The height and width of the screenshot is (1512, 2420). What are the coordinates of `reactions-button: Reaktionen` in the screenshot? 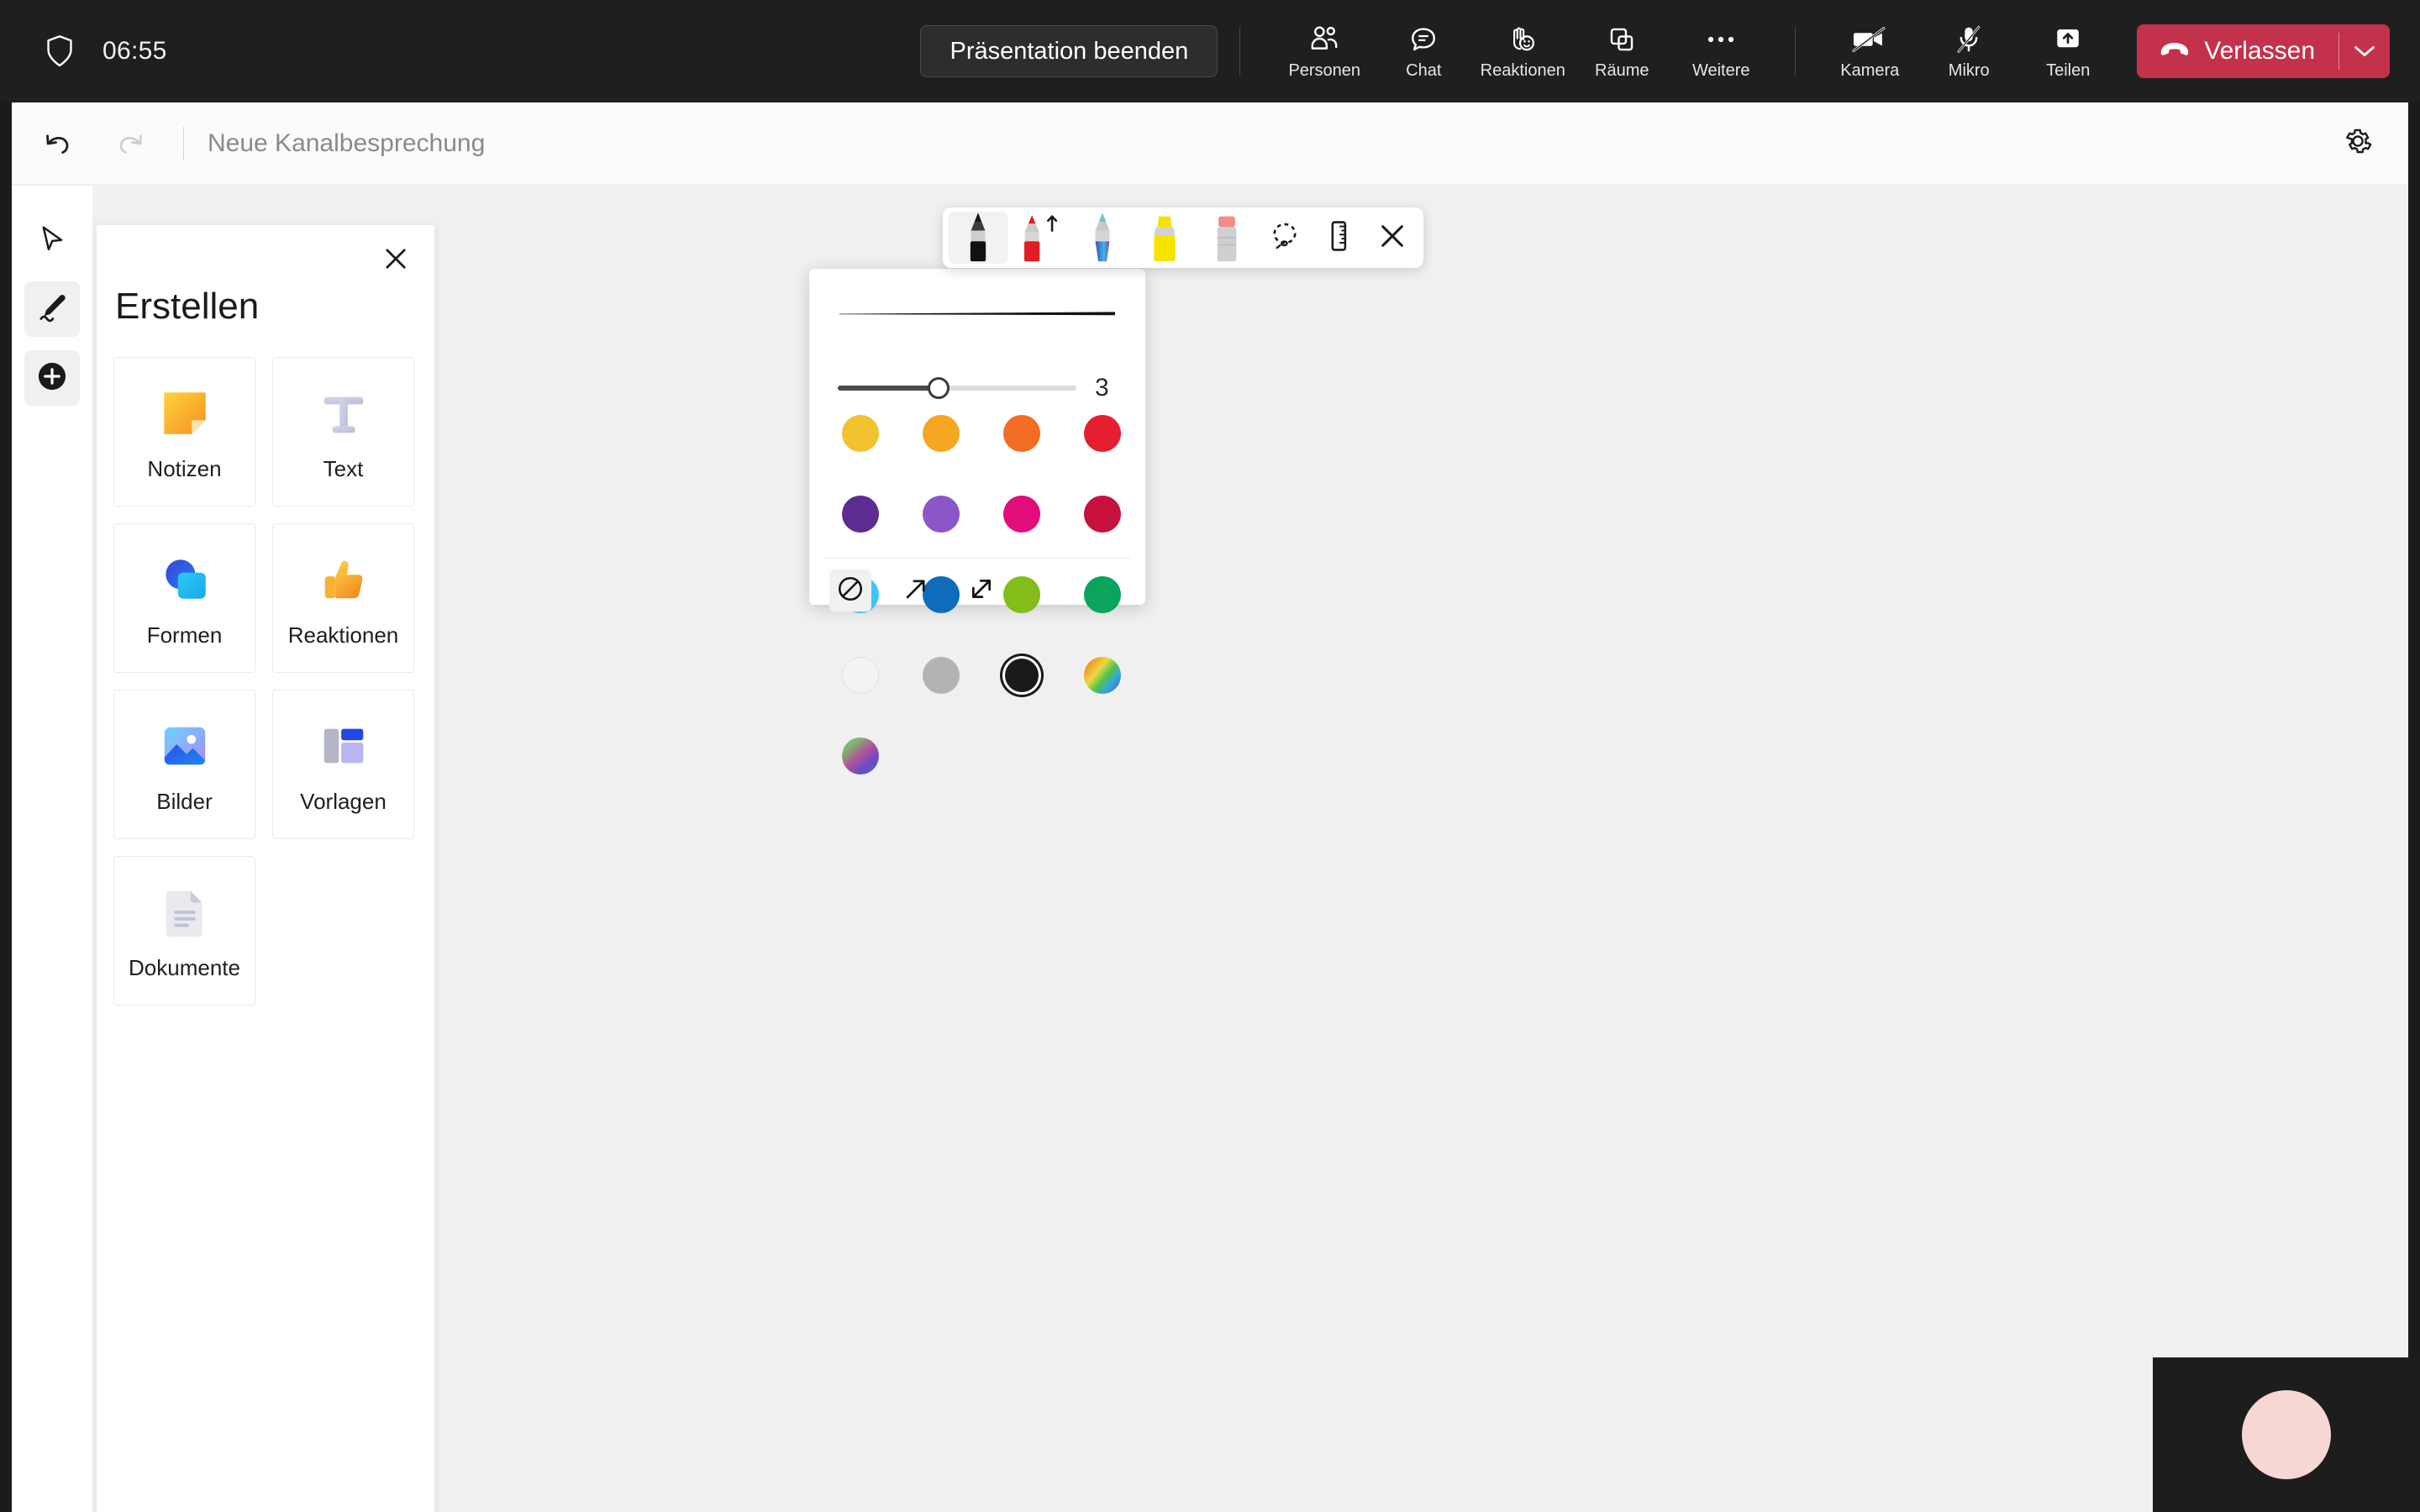 It's located at (1523, 51).